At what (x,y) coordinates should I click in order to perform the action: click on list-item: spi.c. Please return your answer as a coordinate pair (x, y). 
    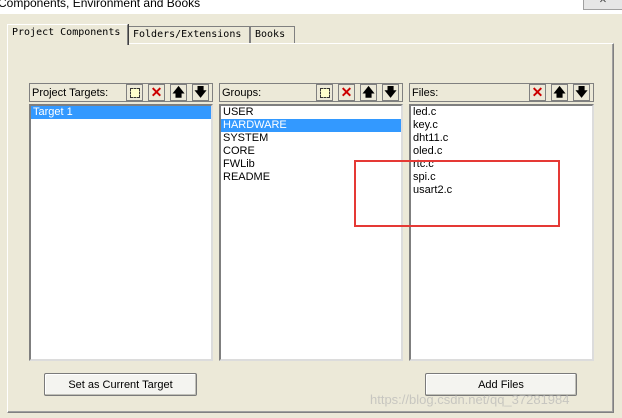
    Looking at the image, I should click on (501, 177).